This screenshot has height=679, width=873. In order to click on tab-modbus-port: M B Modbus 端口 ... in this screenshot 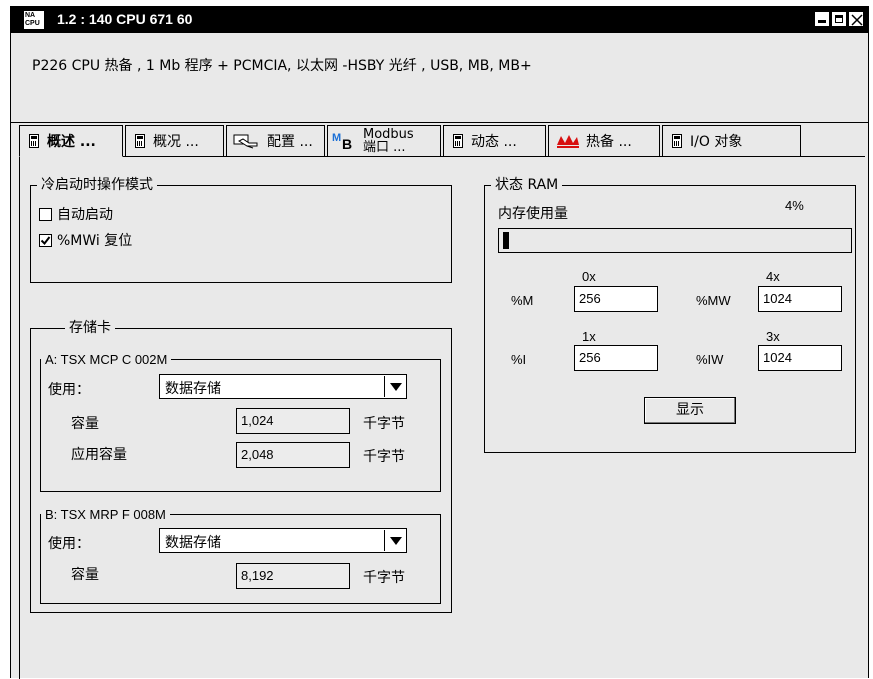, I will do `click(384, 140)`.